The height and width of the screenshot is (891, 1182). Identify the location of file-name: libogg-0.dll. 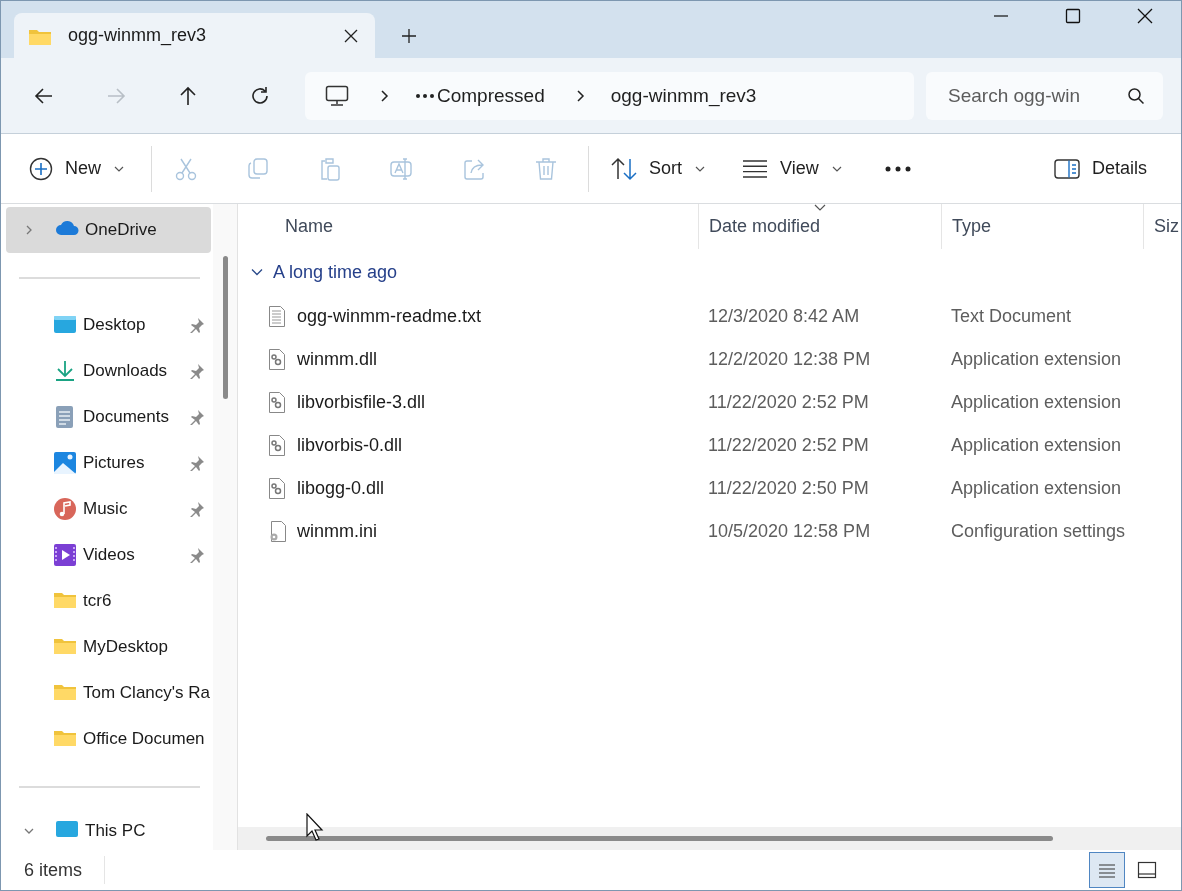
(341, 488).